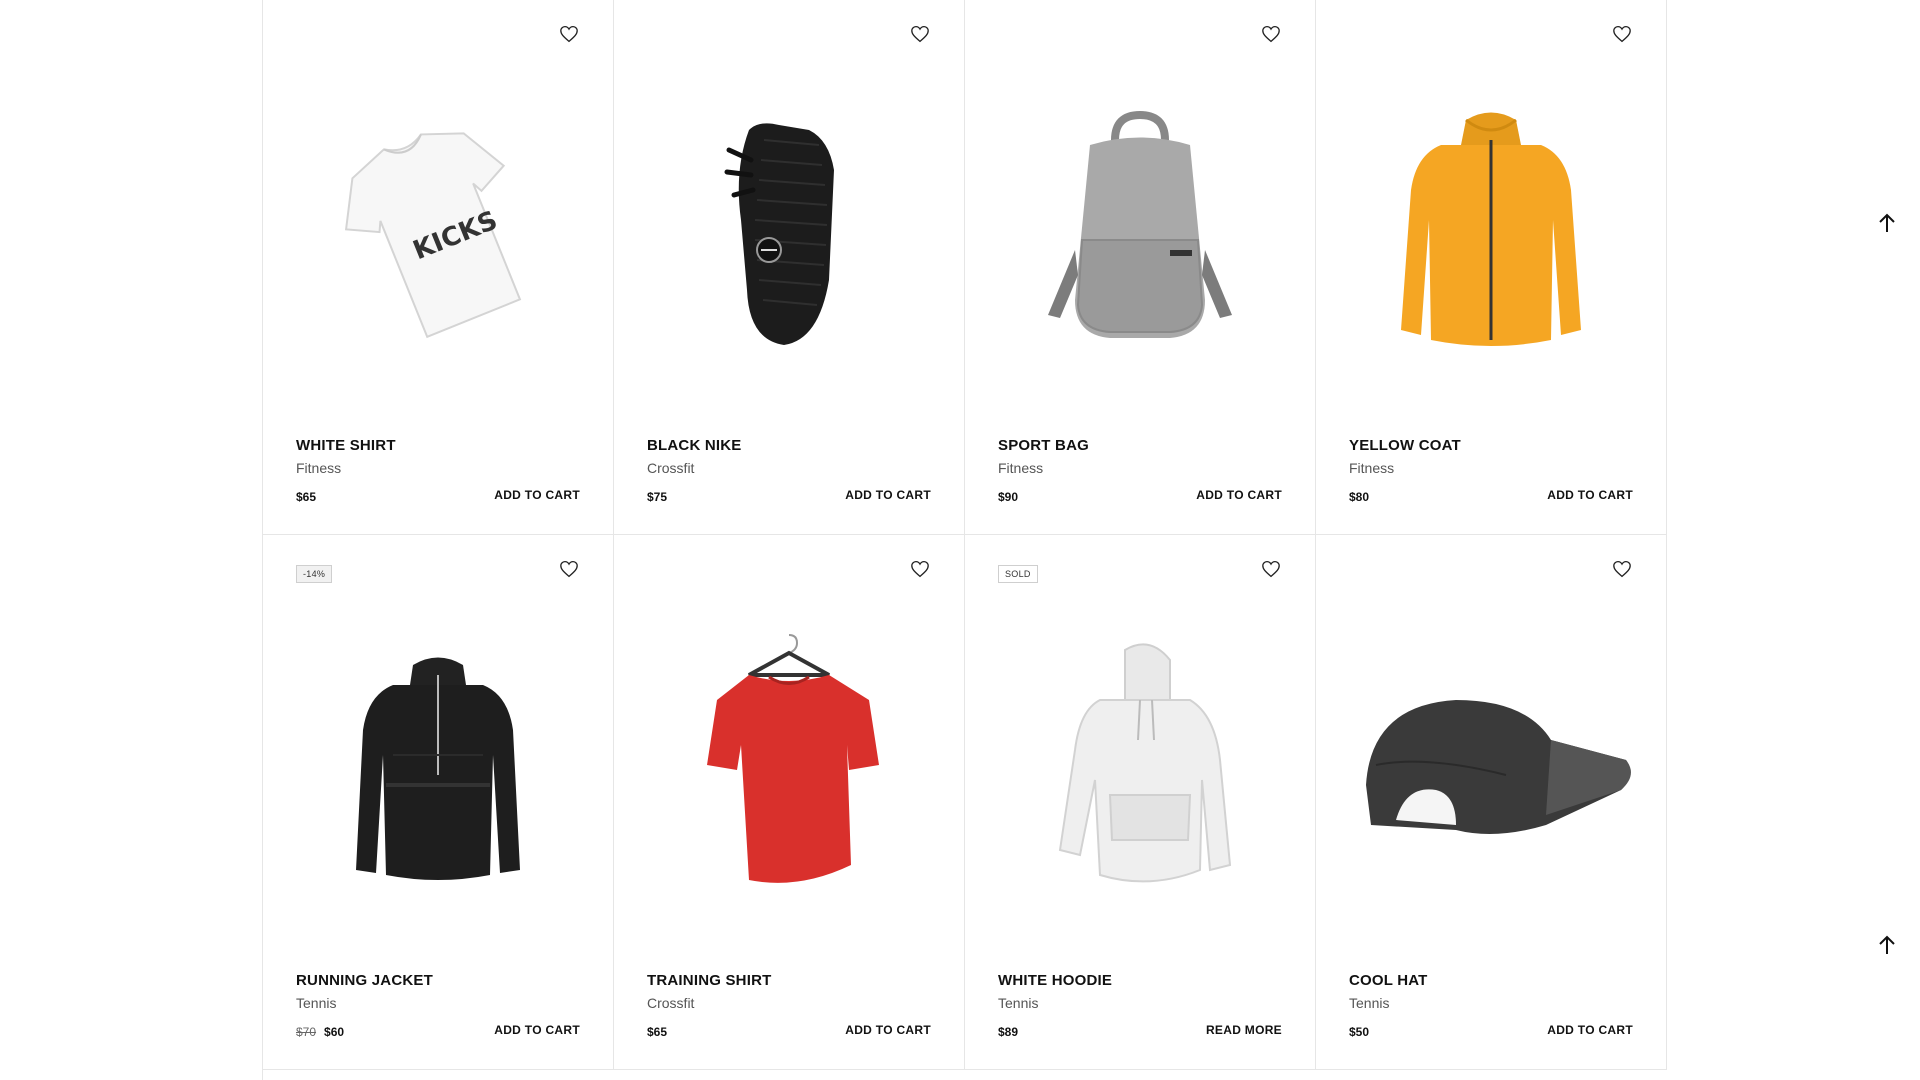 The height and width of the screenshot is (1080, 1920). Describe the element at coordinates (789, 230) in the screenshot. I see `product-image-black-sneaker` at that location.